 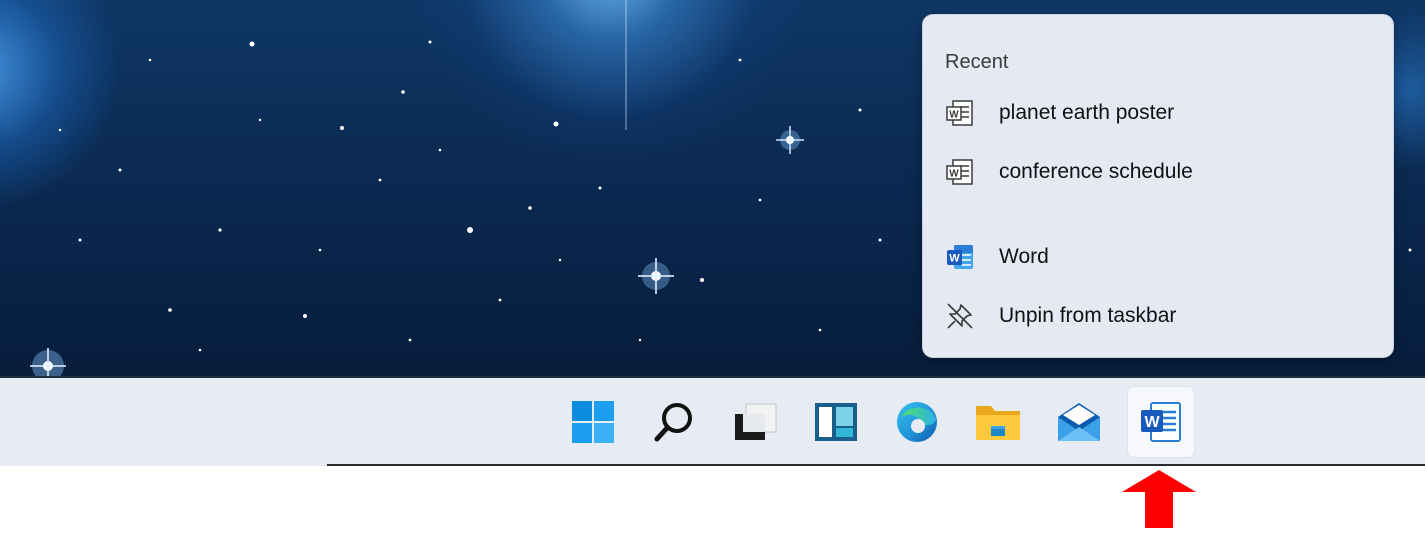 I want to click on unpin-from-taskbar-action: Unpin from taskbar, so click(x=1158, y=316).